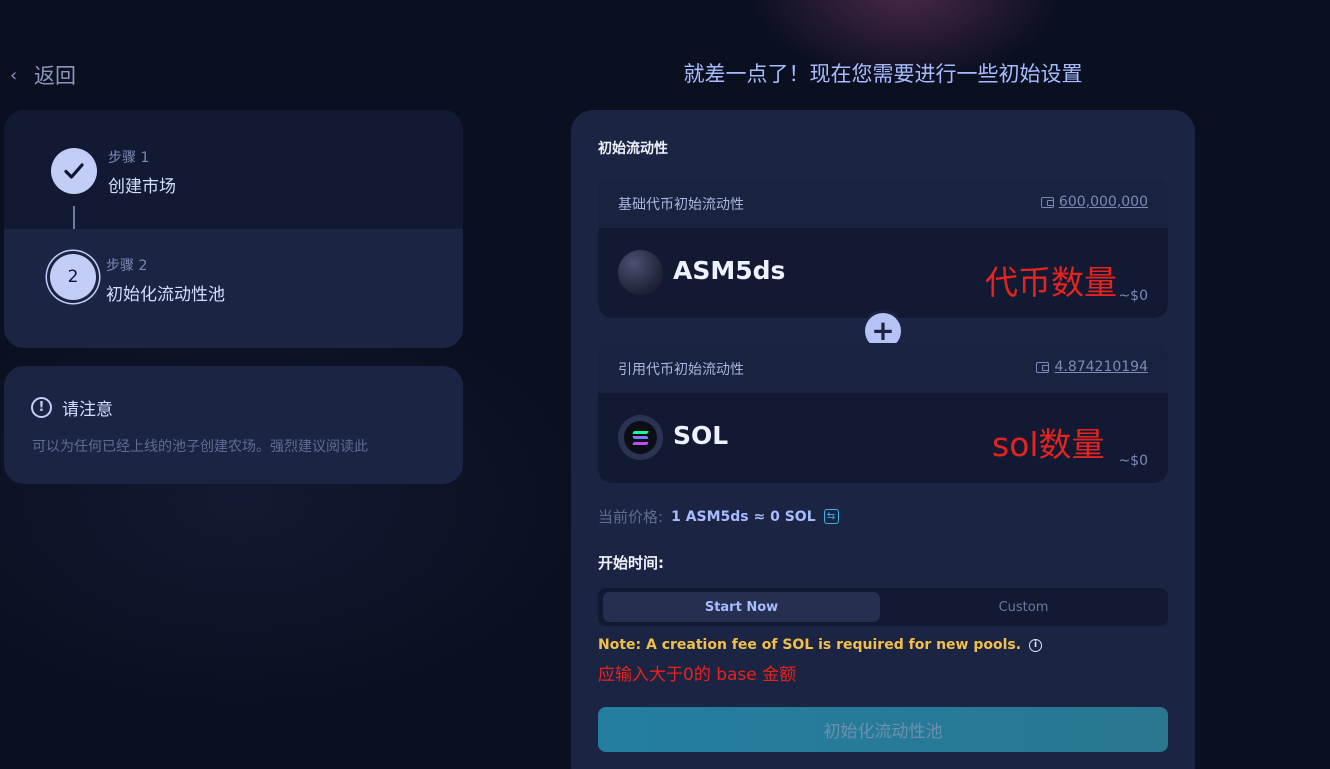 This screenshot has height=769, width=1330. Describe the element at coordinates (200, 447) in the screenshot. I see `notice-body: 可以为任何已经上线的池子创建农场。强烈建议阅读此` at that location.